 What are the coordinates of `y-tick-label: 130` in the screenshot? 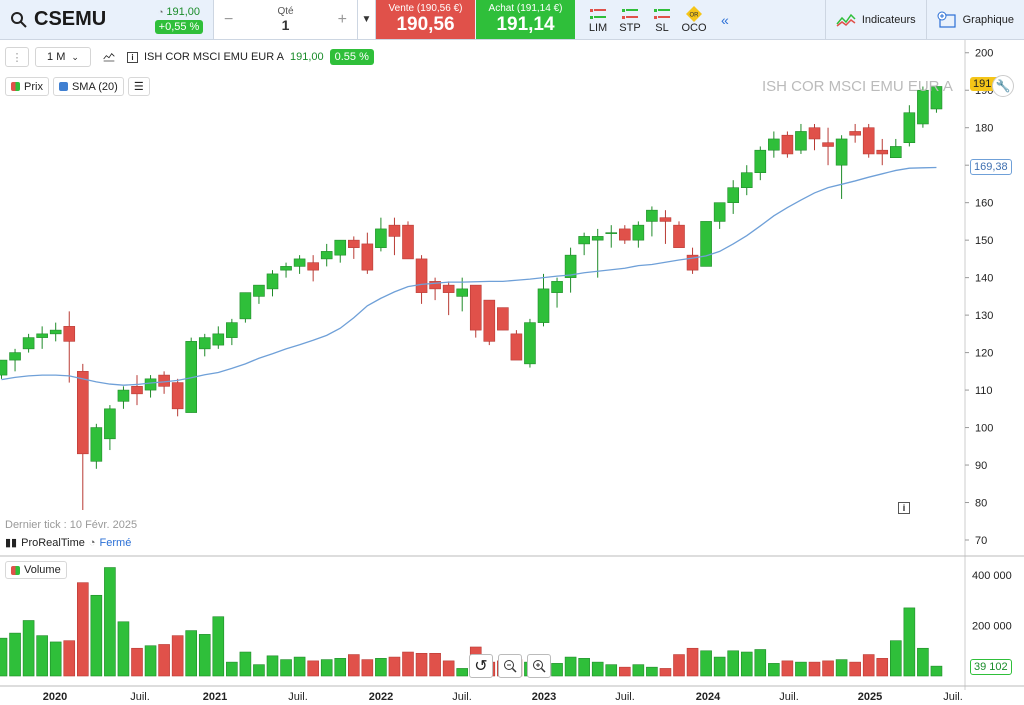 It's located at (984, 316).